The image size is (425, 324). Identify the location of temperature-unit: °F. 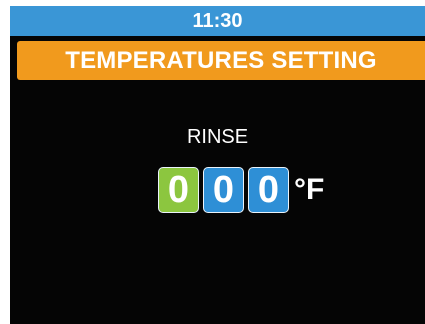
(309, 189).